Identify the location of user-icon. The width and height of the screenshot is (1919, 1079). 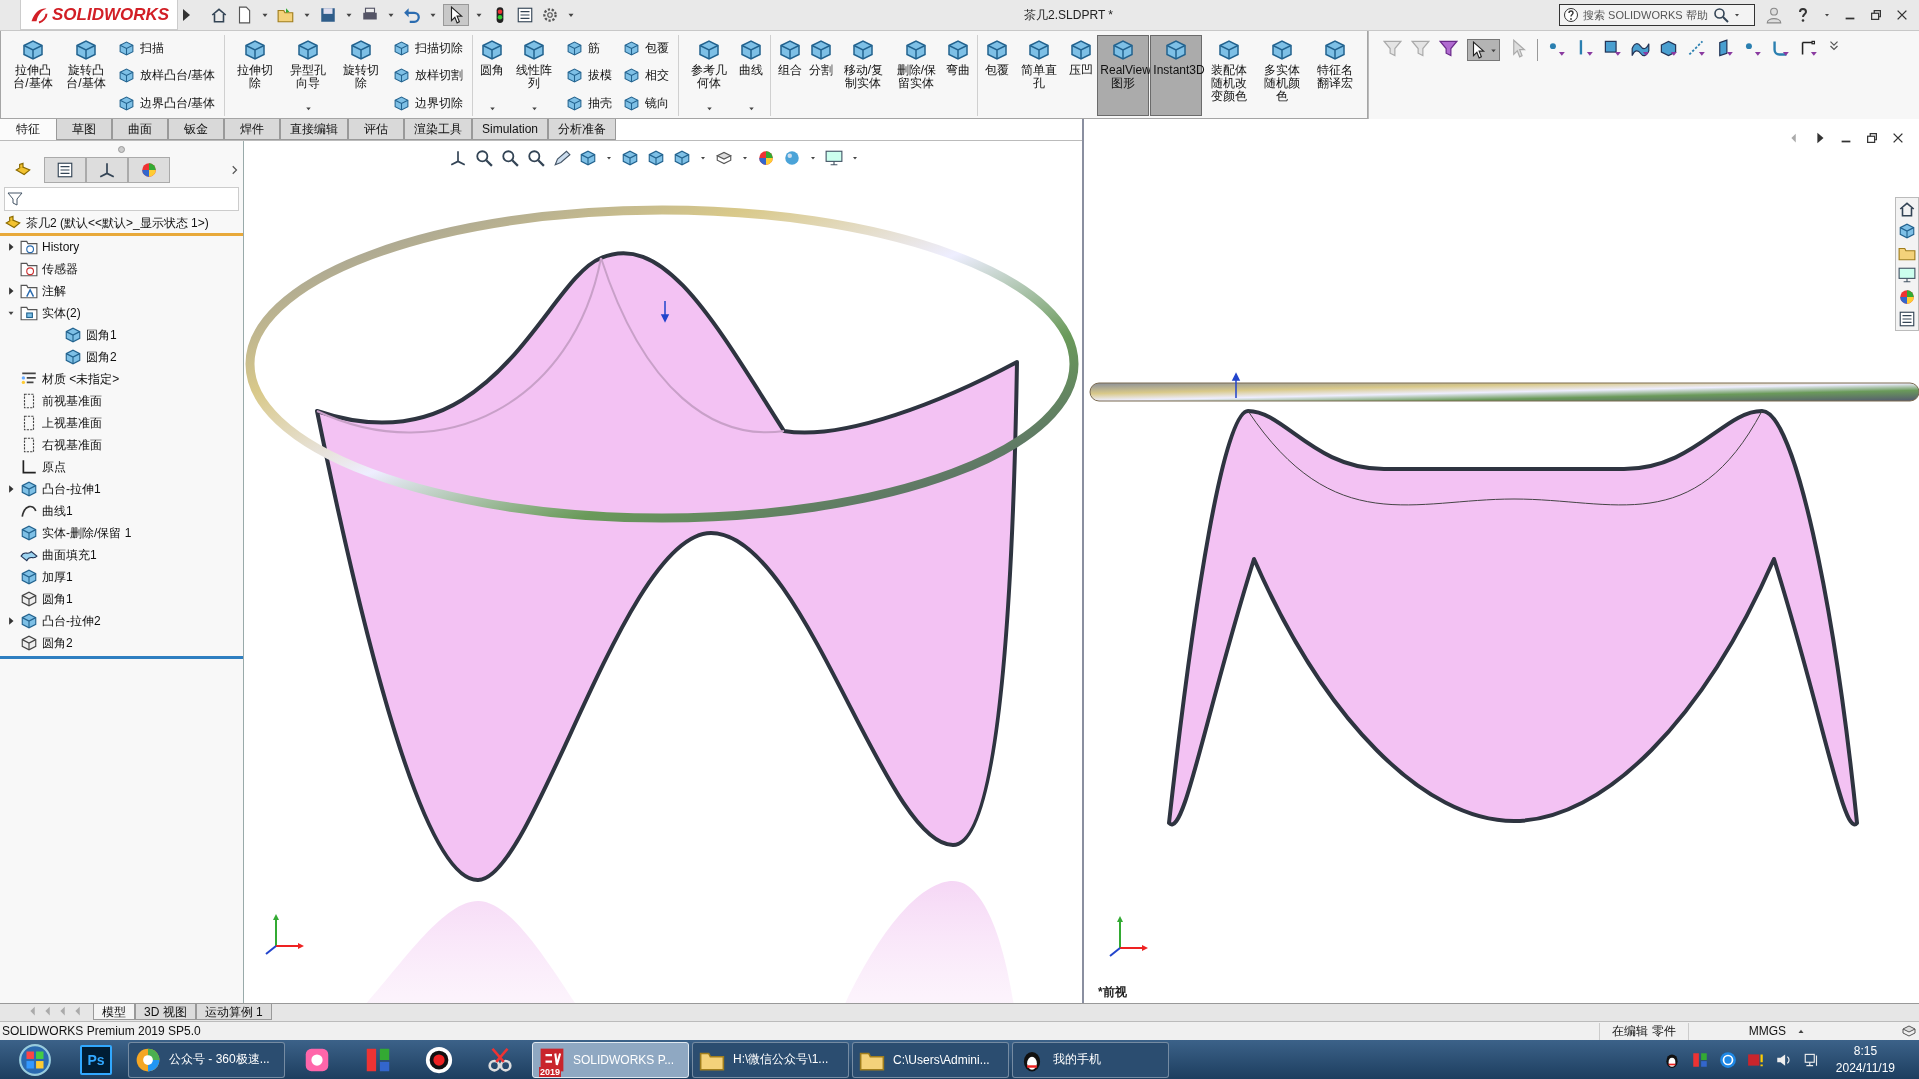
(1774, 15).